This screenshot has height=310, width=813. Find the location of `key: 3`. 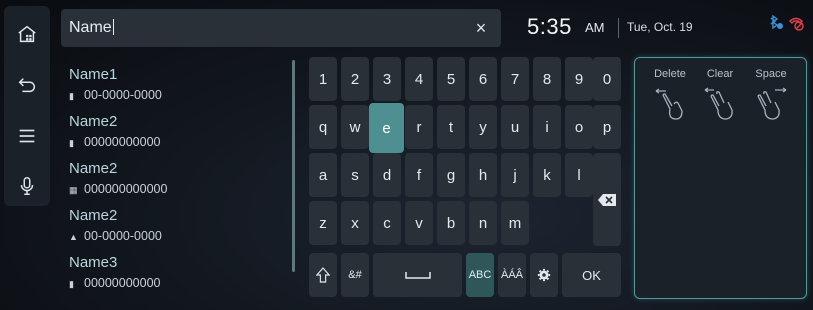

key: 3 is located at coordinates (387, 79).